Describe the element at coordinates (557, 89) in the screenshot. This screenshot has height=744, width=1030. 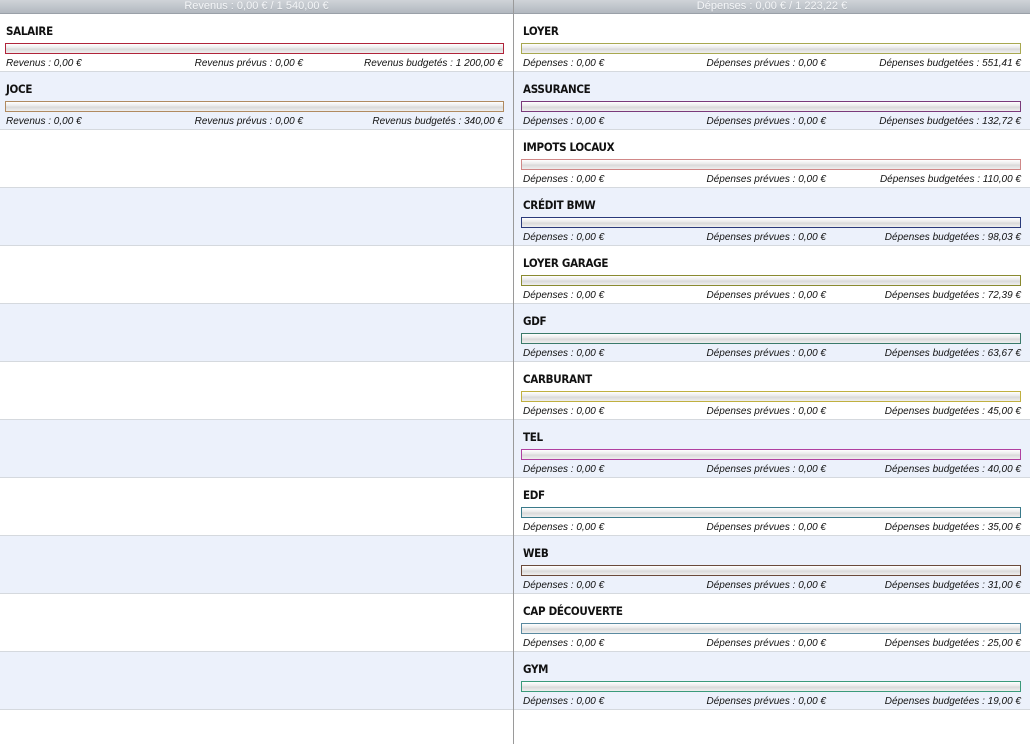
I see `depense-name: ASSURANCE` at that location.